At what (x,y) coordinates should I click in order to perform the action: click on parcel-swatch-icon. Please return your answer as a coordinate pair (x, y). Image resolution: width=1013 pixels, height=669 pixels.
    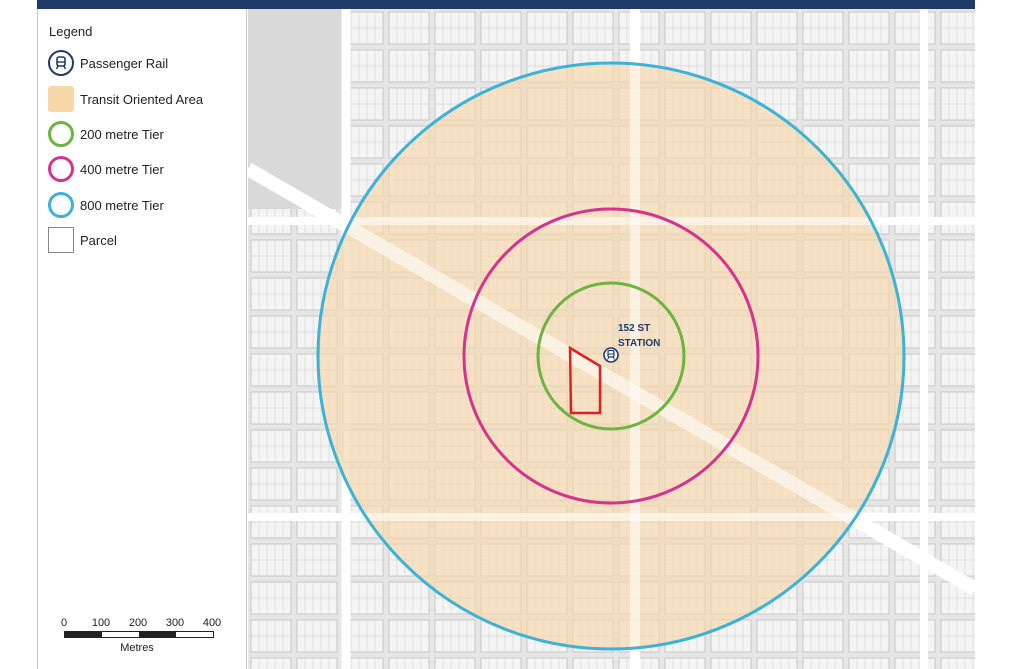
    Looking at the image, I should click on (61, 240).